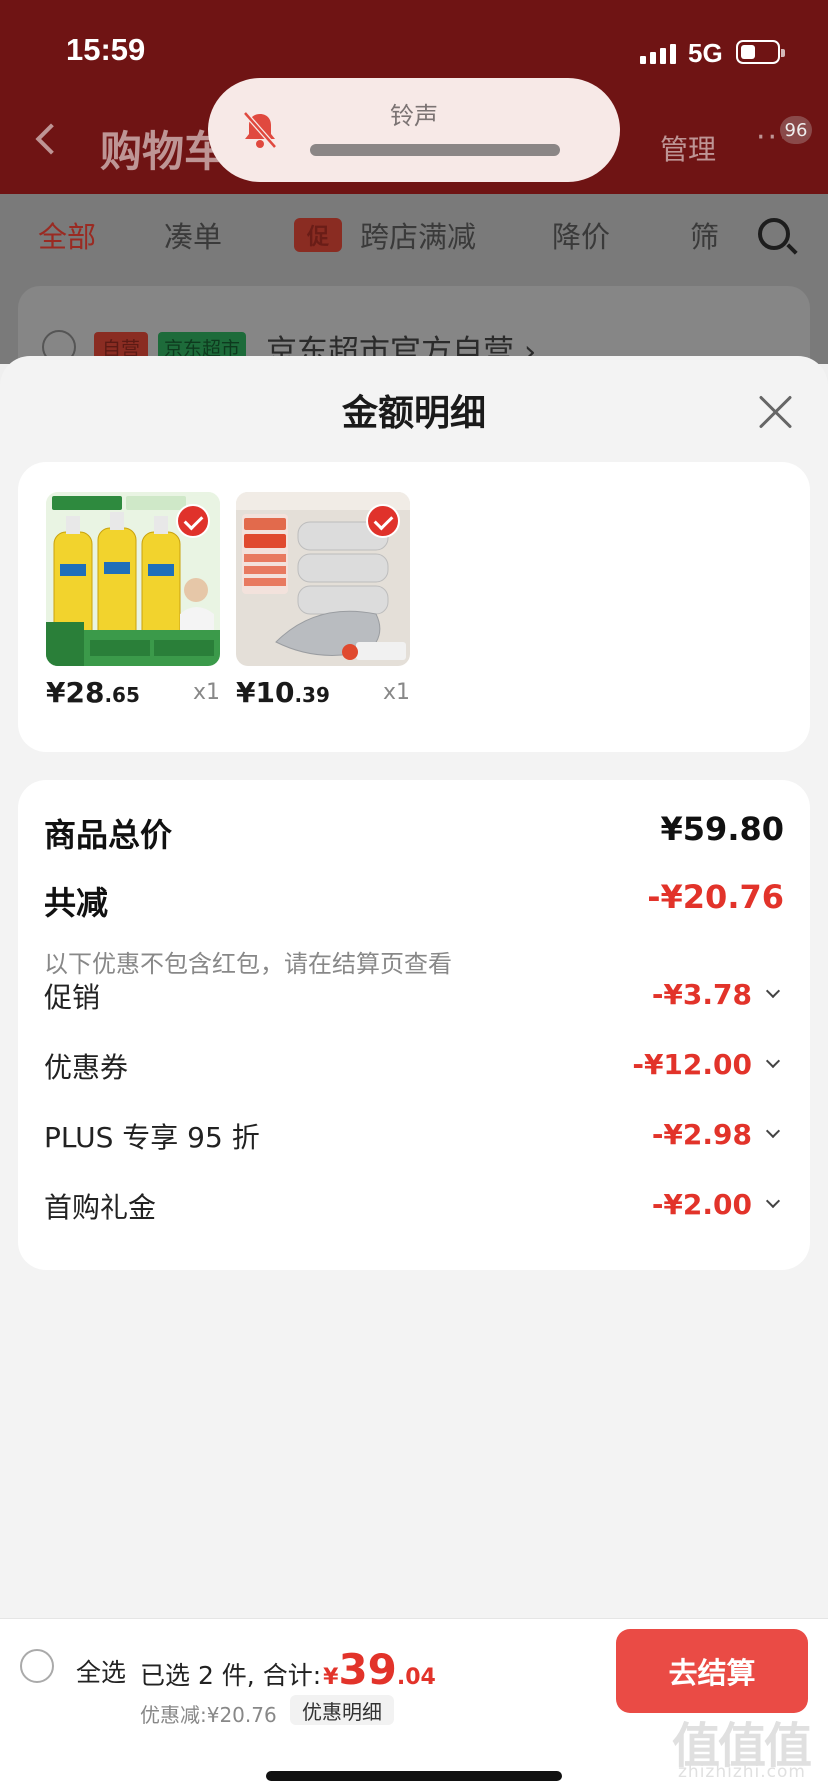 This screenshot has height=1792, width=828. I want to click on volume-bar, so click(435, 150).